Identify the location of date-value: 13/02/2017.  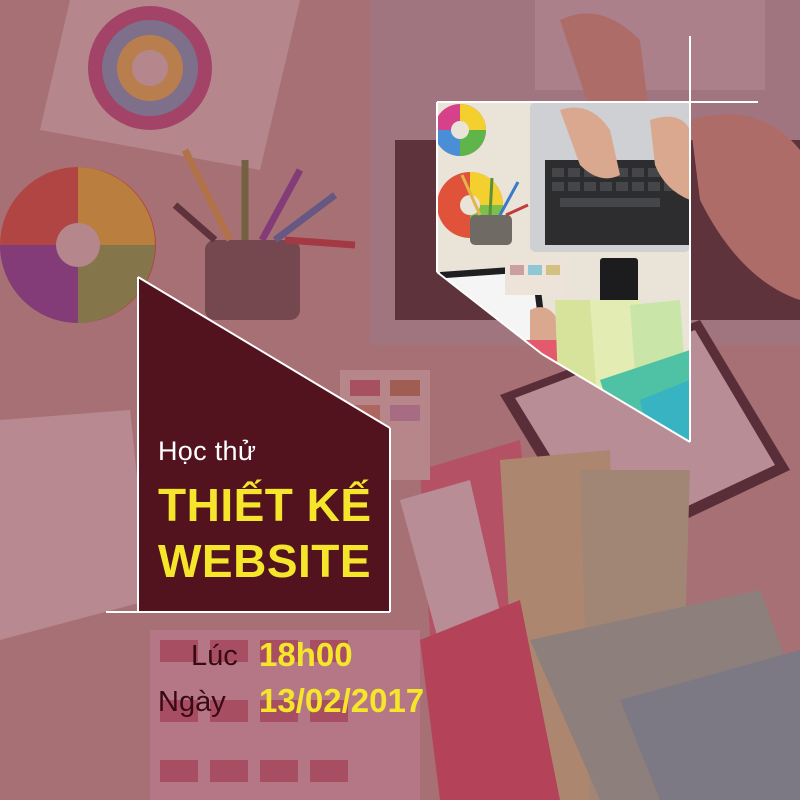
(342, 700).